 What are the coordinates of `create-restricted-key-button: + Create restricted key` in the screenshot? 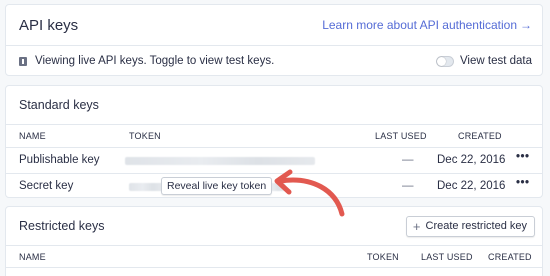 It's located at (470, 226).